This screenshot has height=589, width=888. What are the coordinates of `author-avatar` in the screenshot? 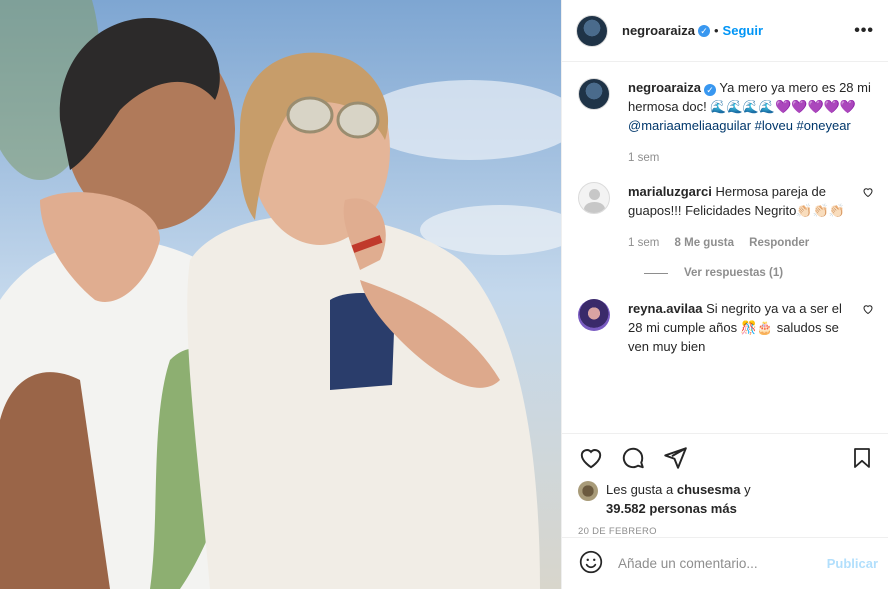 It's located at (592, 30).